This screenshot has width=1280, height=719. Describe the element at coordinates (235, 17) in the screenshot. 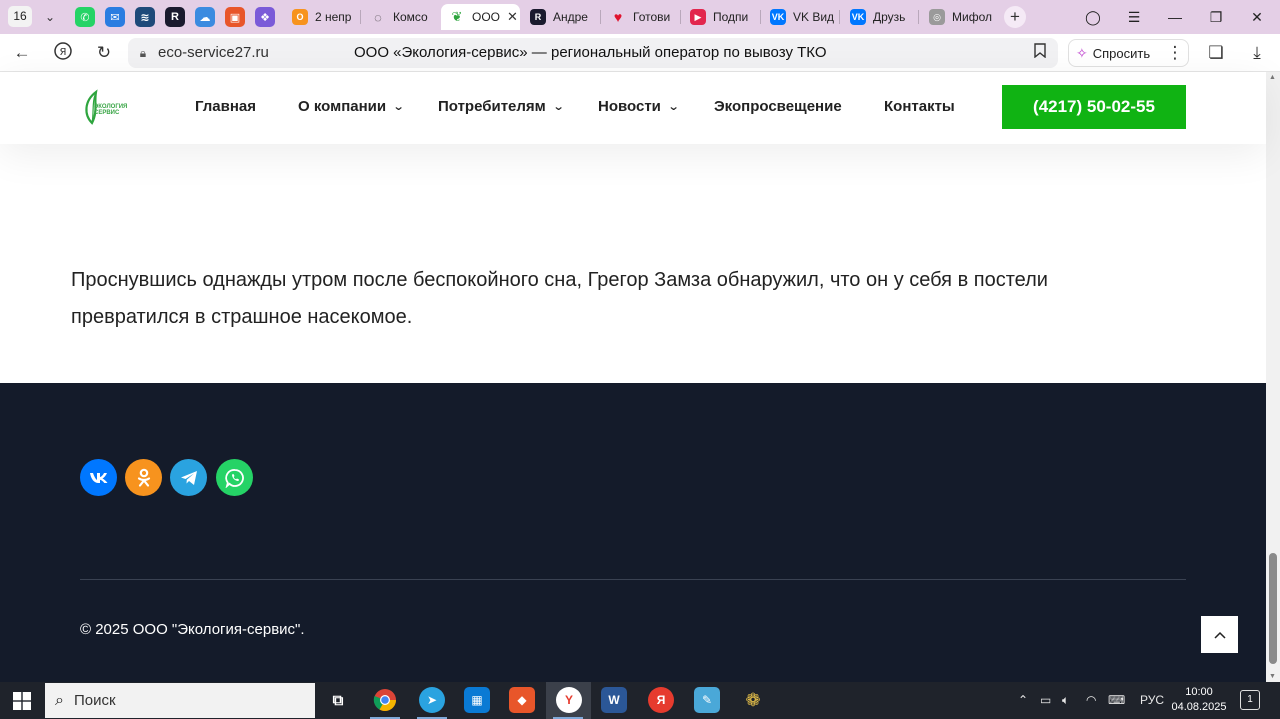

I see `app-icon: ▣` at that location.